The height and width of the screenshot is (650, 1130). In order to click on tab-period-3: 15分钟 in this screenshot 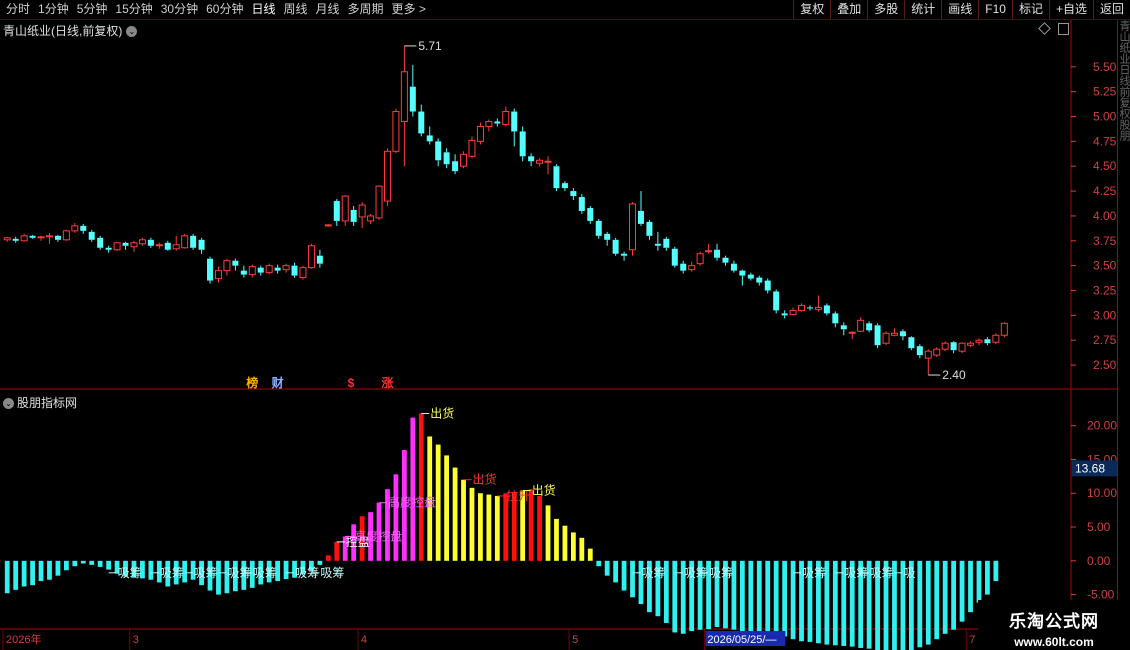, I will do `click(133, 9)`.